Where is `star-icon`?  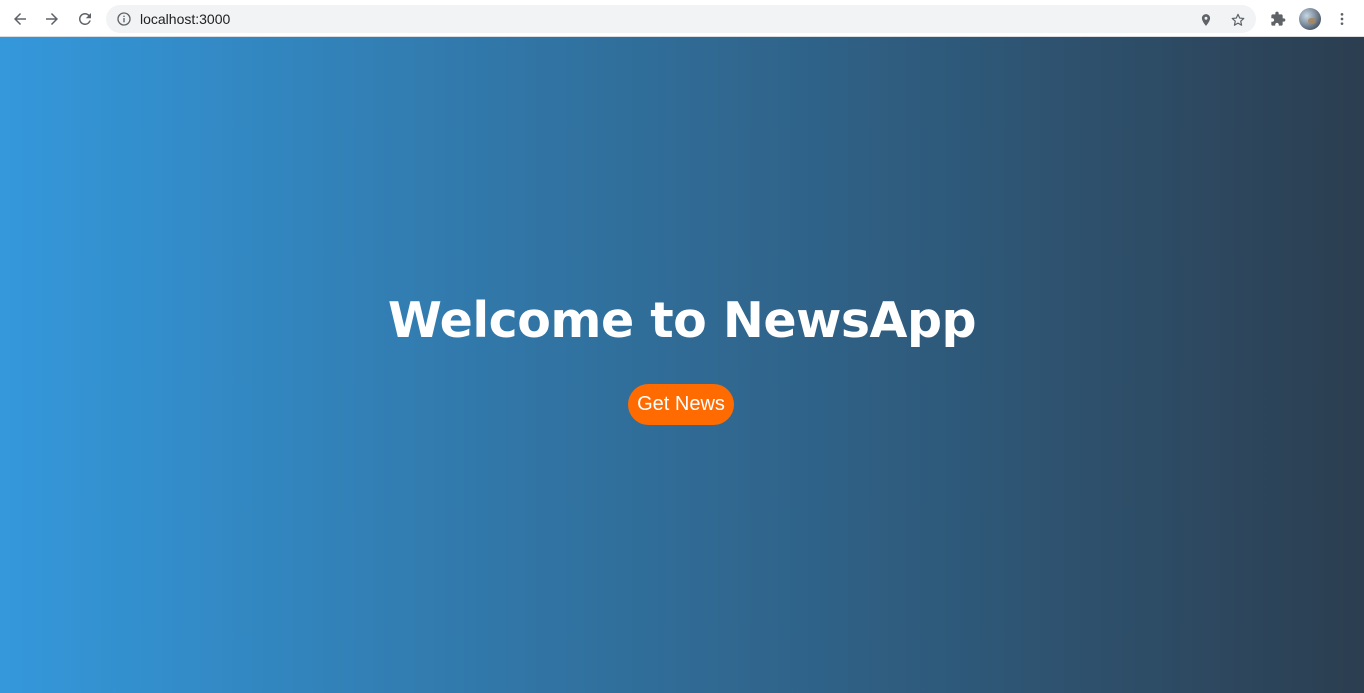
star-icon is located at coordinates (1238, 19).